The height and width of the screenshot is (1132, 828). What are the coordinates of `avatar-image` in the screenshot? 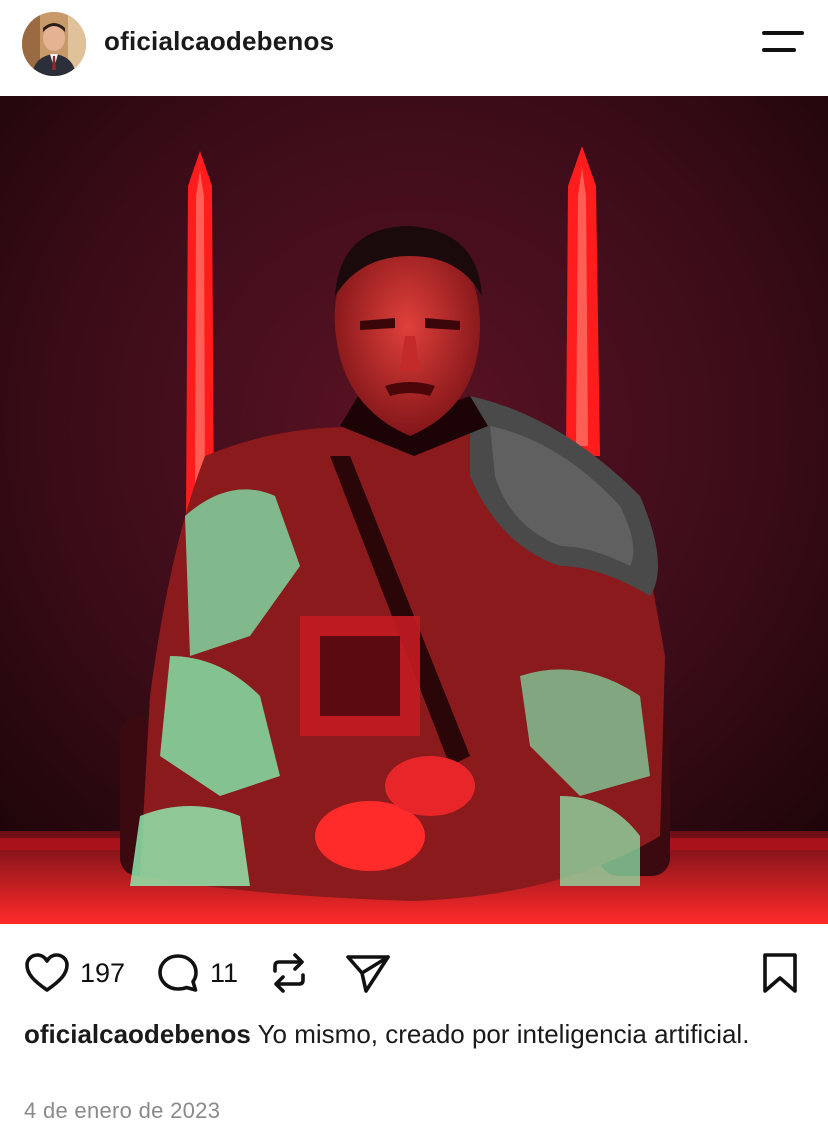 It's located at (54, 44).